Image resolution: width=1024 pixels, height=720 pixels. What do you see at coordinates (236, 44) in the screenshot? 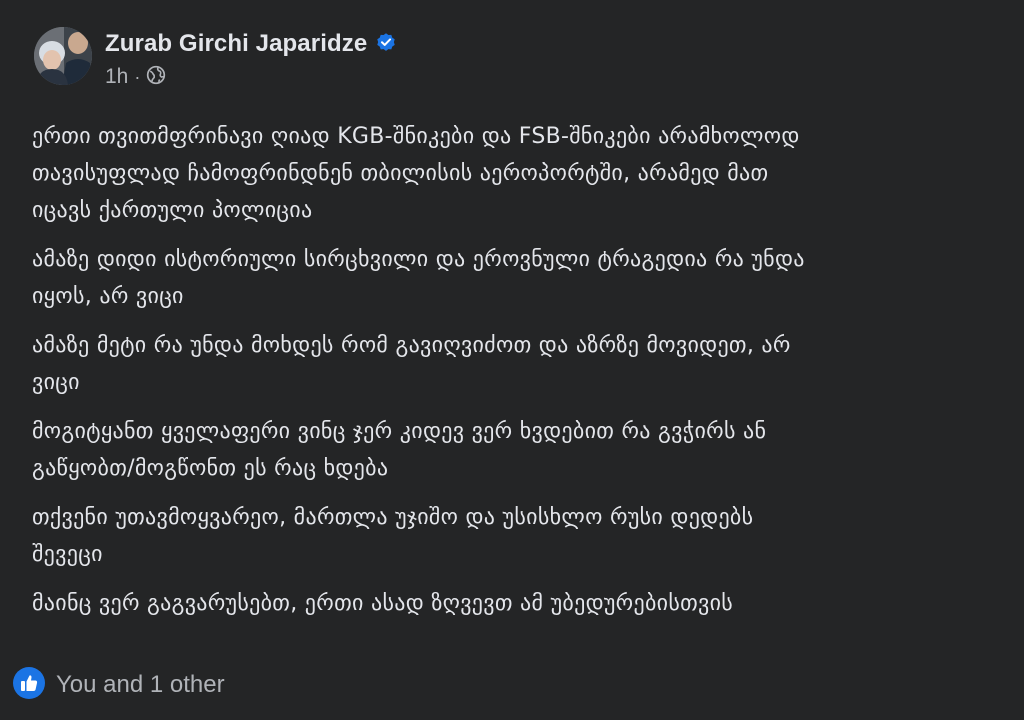
I see `author-name: Zurab Girchi Japaridze` at bounding box center [236, 44].